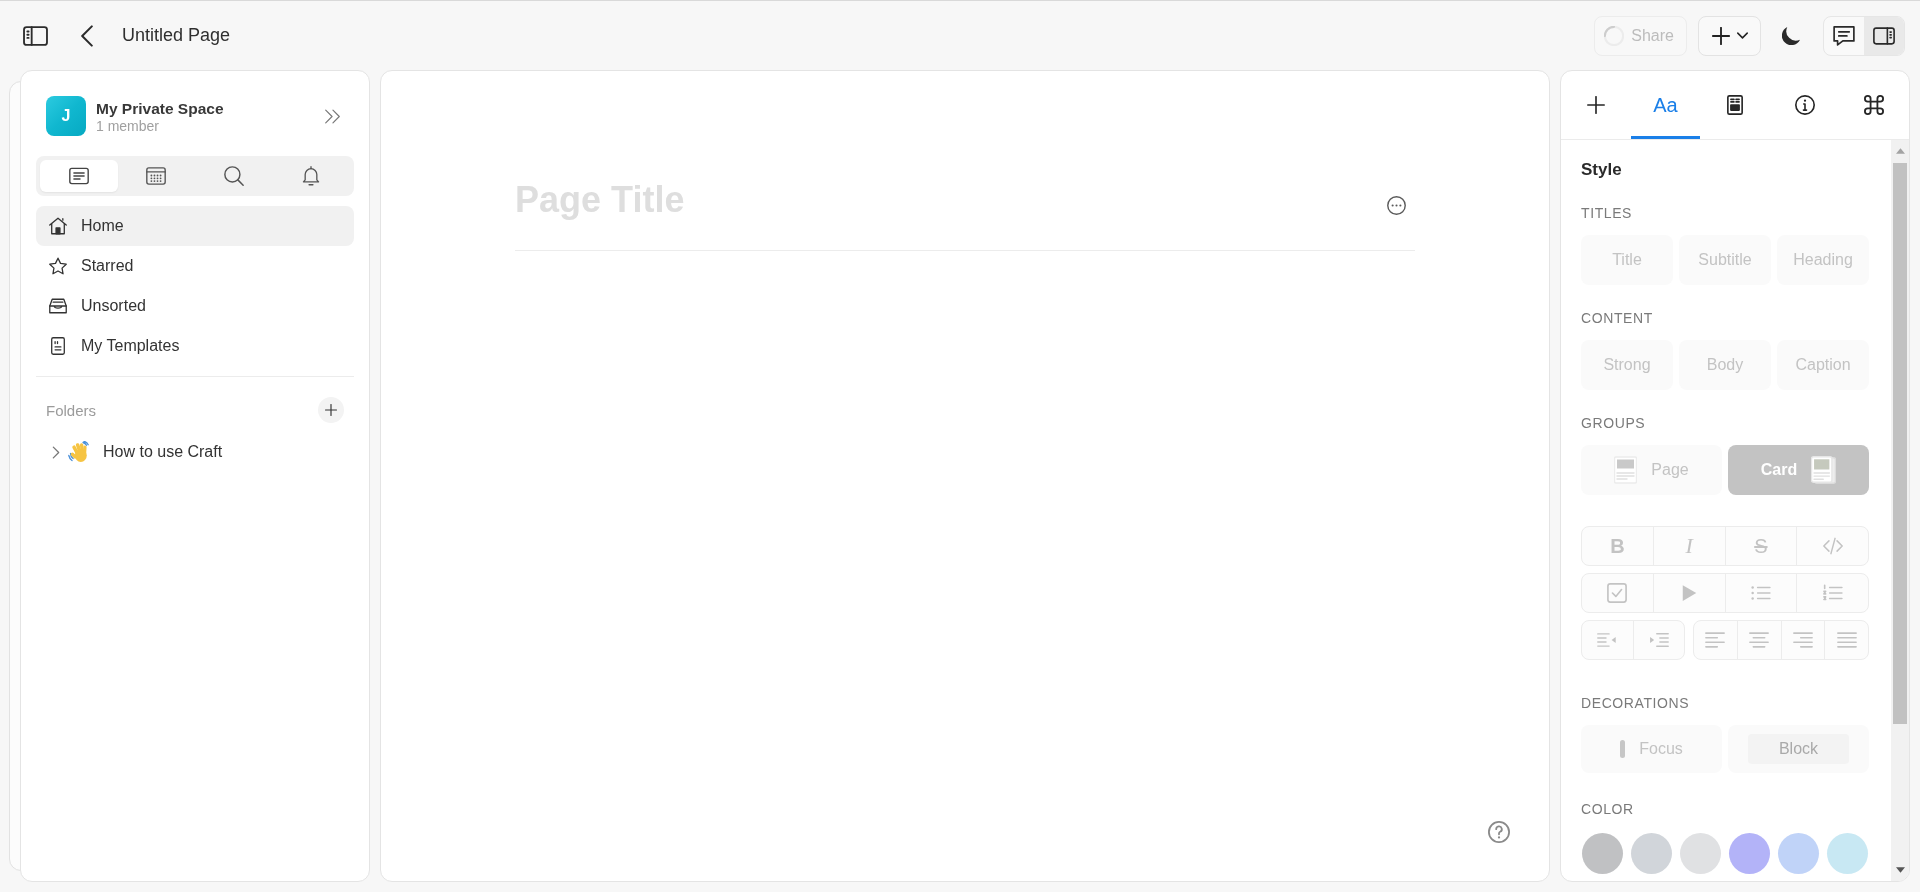  I want to click on add-button, so click(1729, 35).